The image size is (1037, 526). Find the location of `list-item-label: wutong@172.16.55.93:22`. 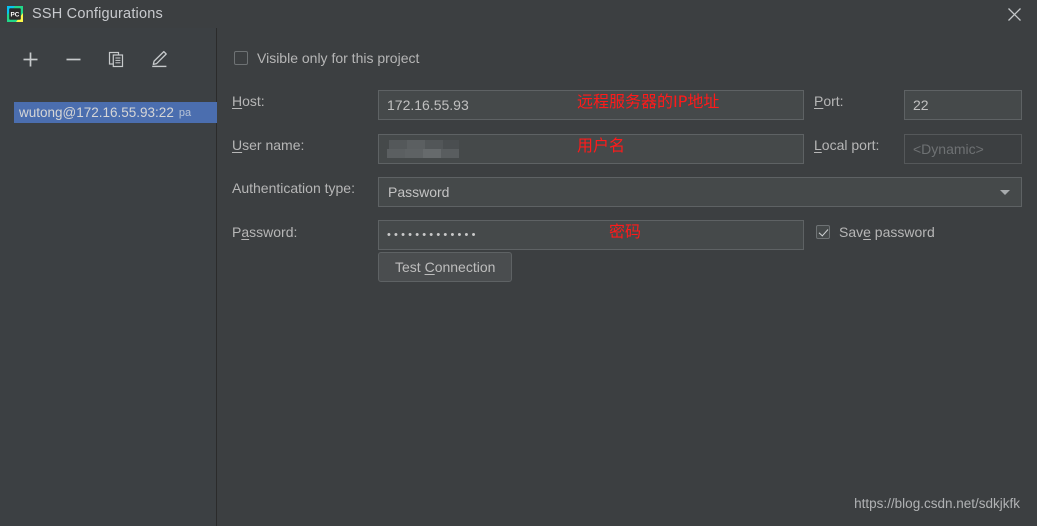

list-item-label: wutong@172.16.55.93:22 is located at coordinates (96, 112).